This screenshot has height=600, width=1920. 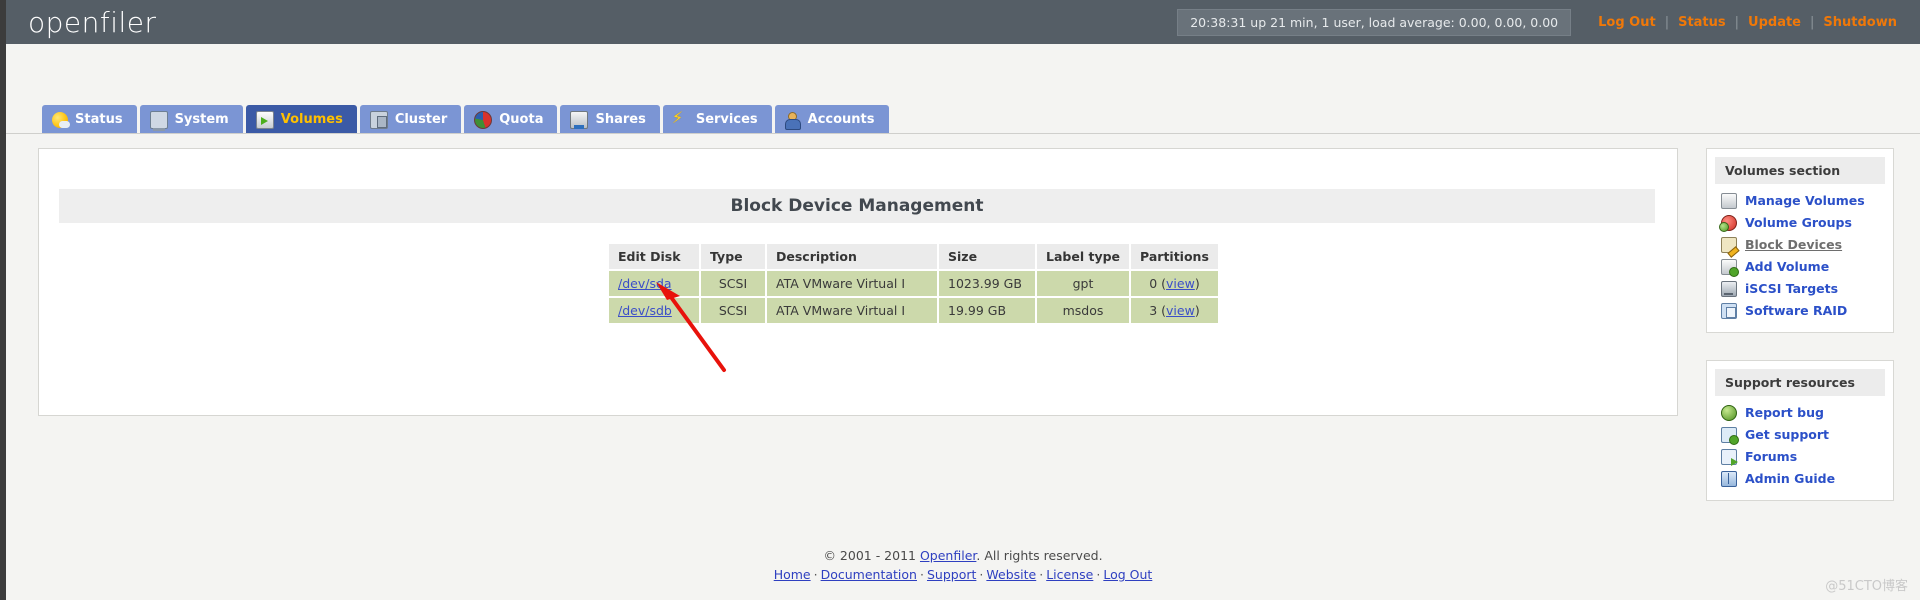 I want to click on header-link-logout: Log Out, so click(x=1627, y=22).